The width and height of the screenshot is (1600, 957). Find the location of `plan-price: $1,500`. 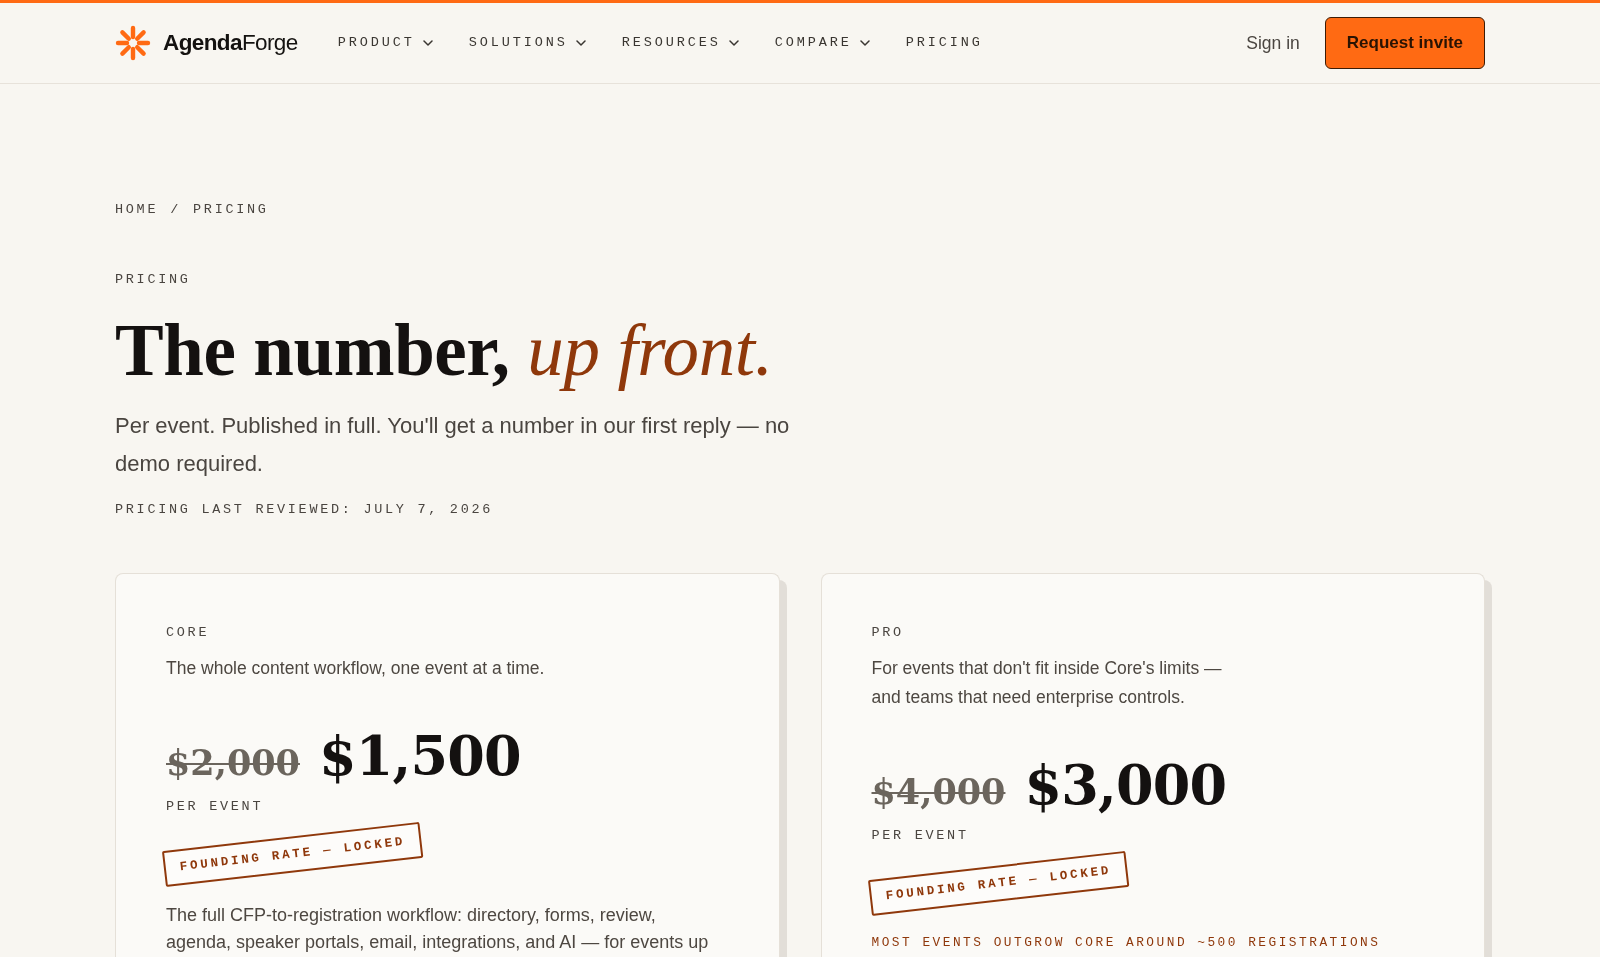

plan-price: $1,500 is located at coordinates (419, 756).